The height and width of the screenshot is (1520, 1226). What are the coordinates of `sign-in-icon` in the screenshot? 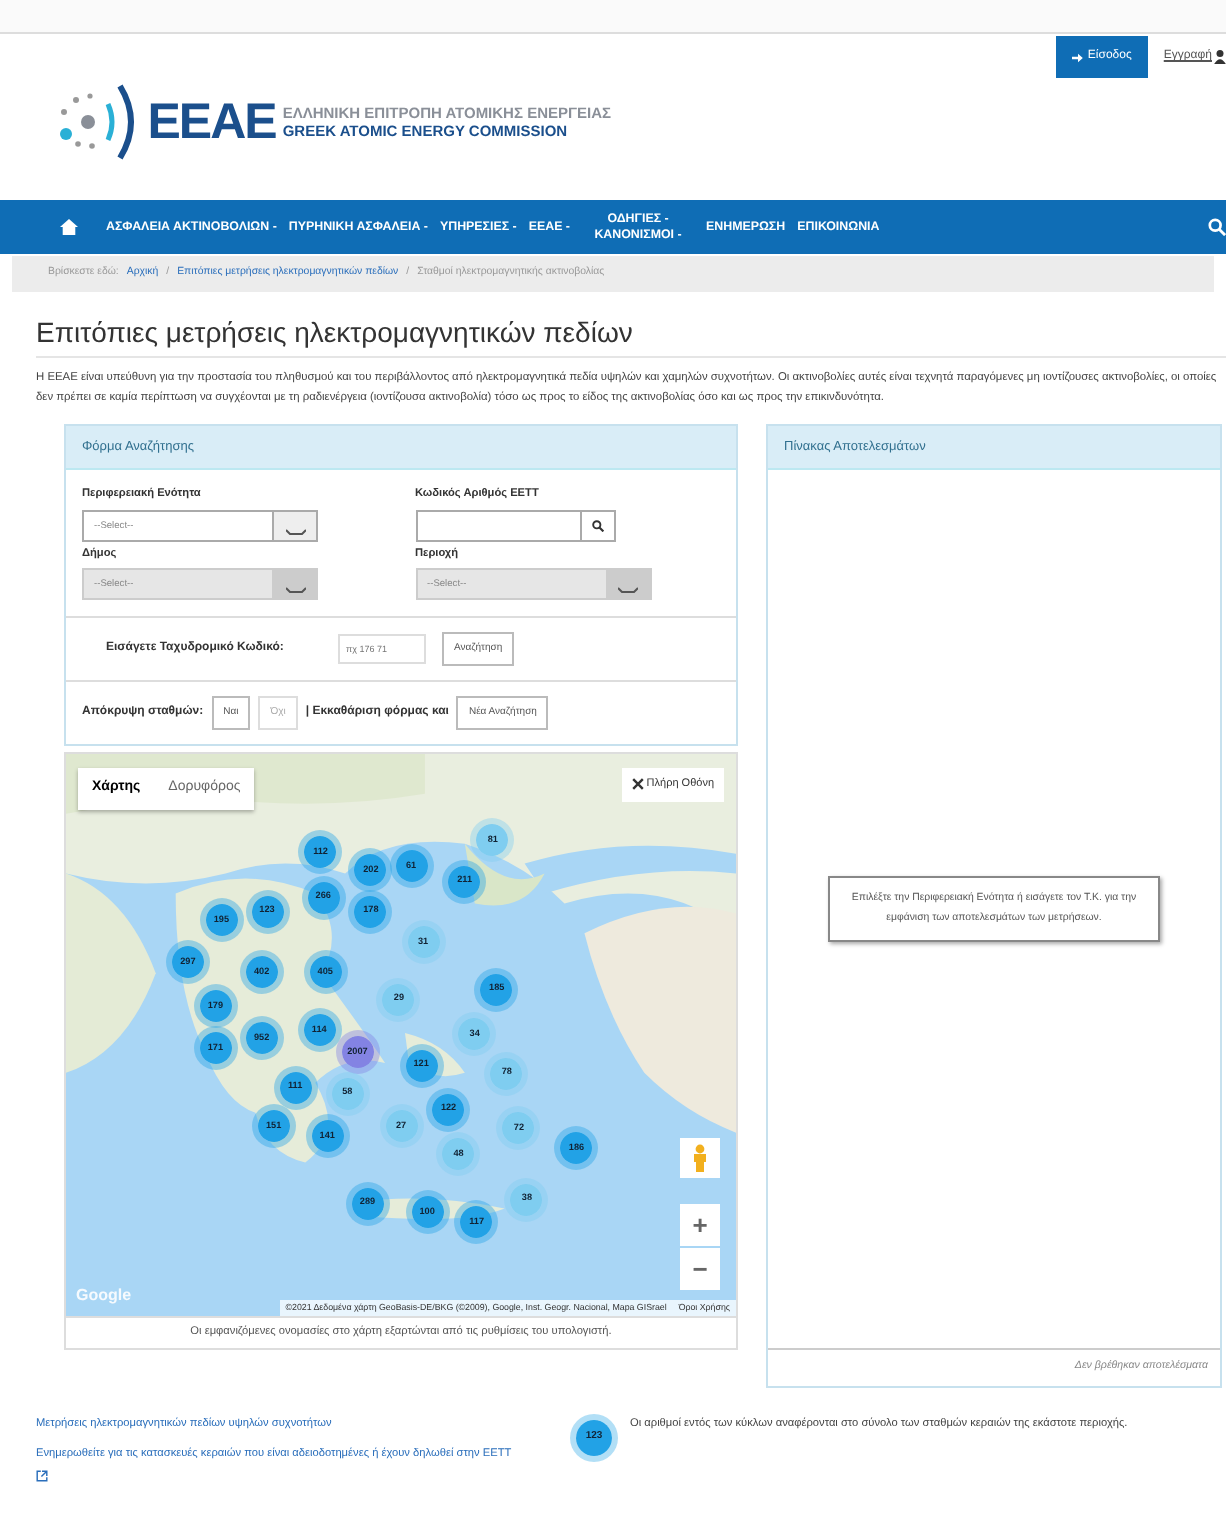 It's located at (1077, 57).